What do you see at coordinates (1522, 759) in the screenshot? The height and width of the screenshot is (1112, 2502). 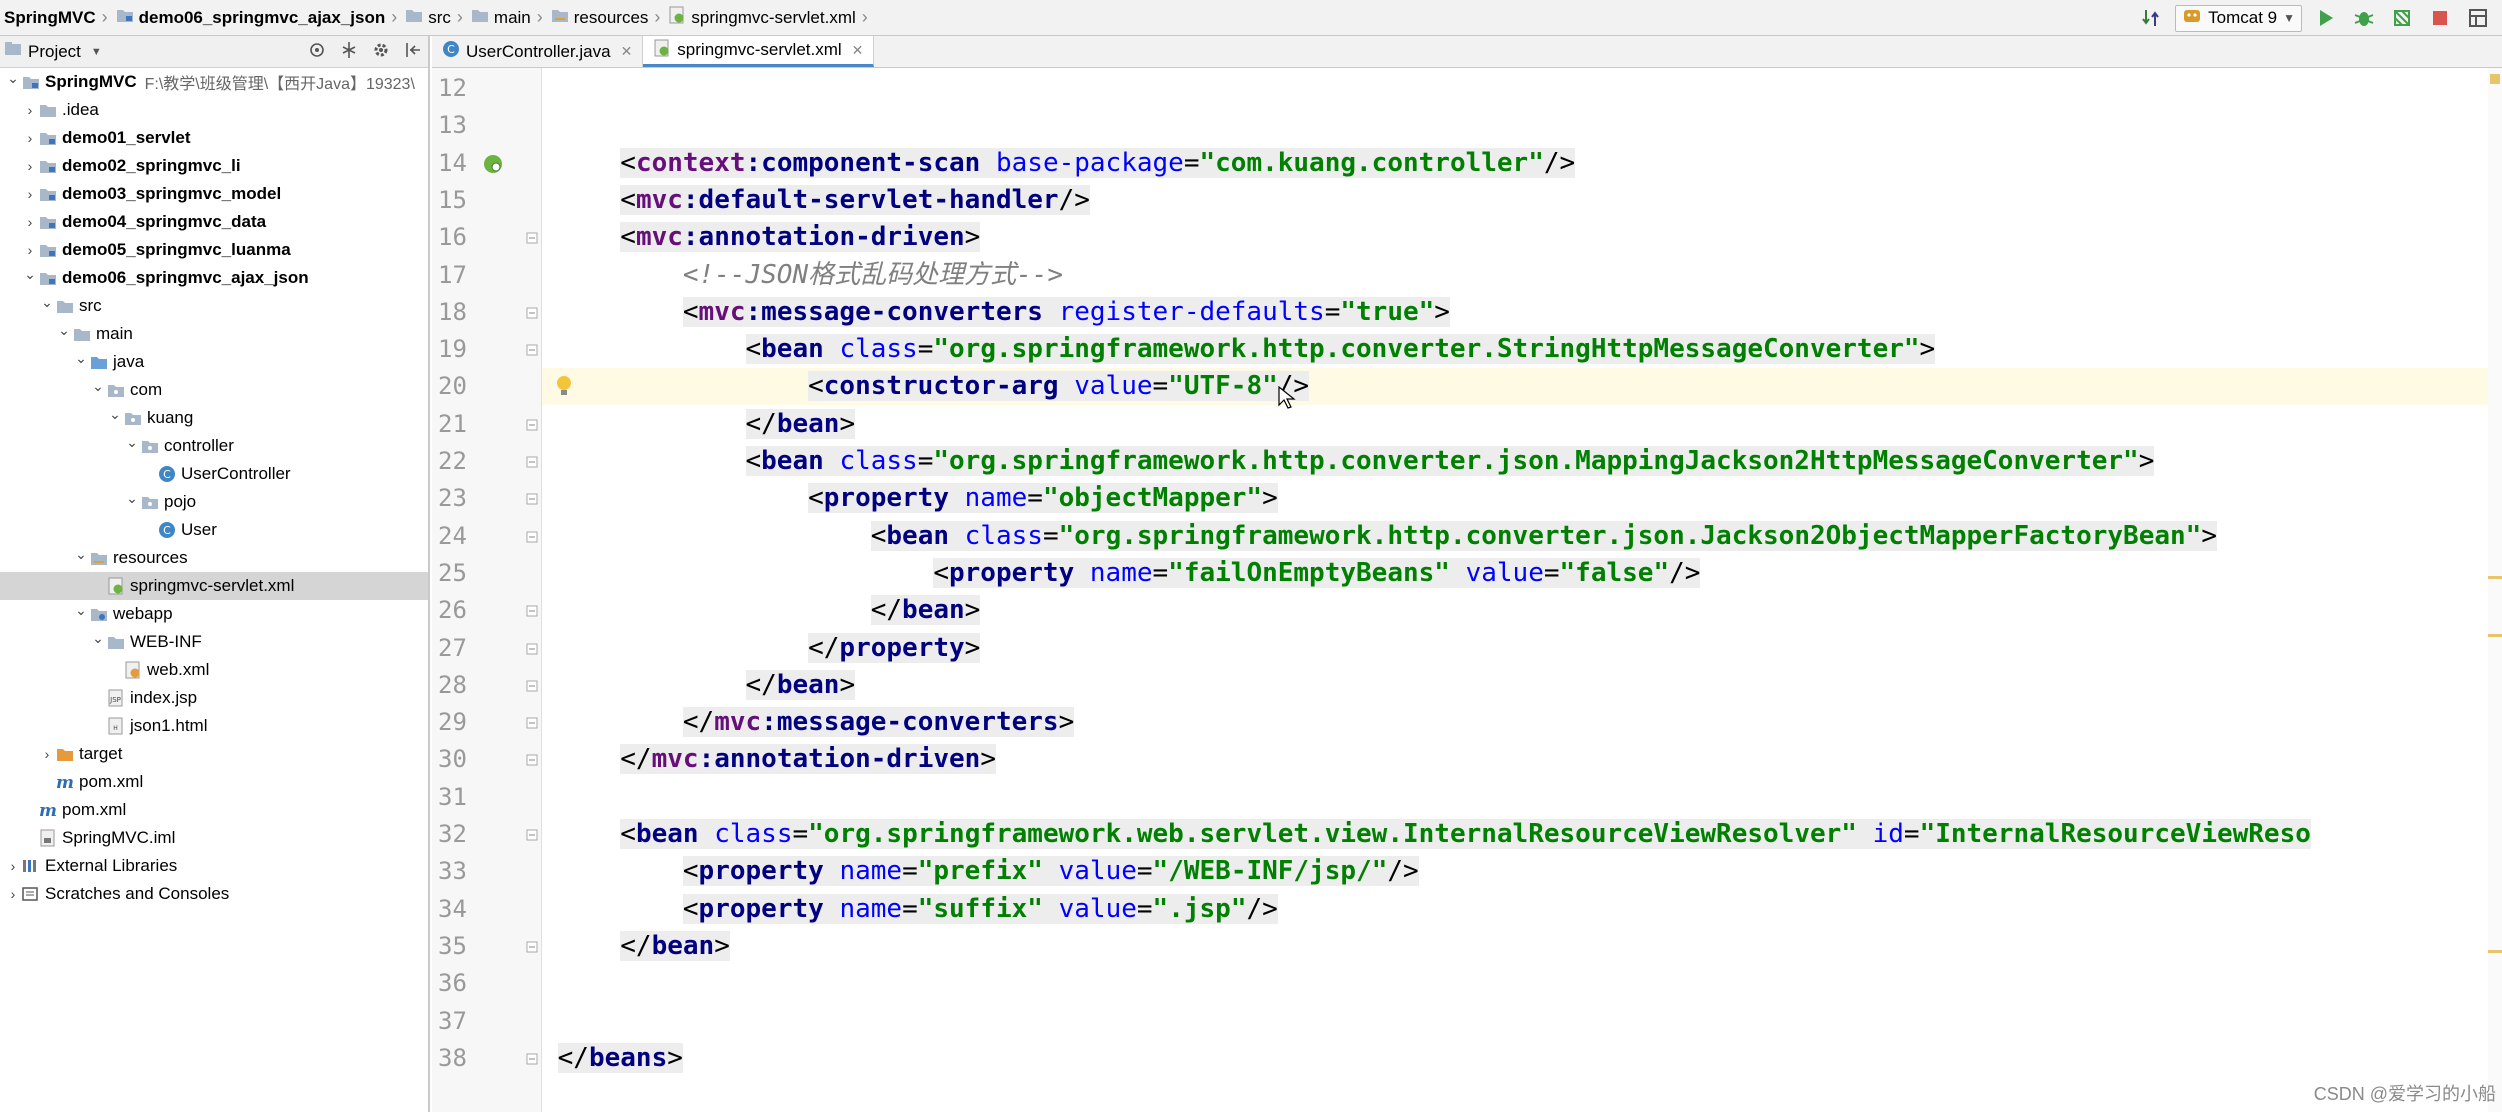 I see `code-line: </mvc:annotation-driven>` at bounding box center [1522, 759].